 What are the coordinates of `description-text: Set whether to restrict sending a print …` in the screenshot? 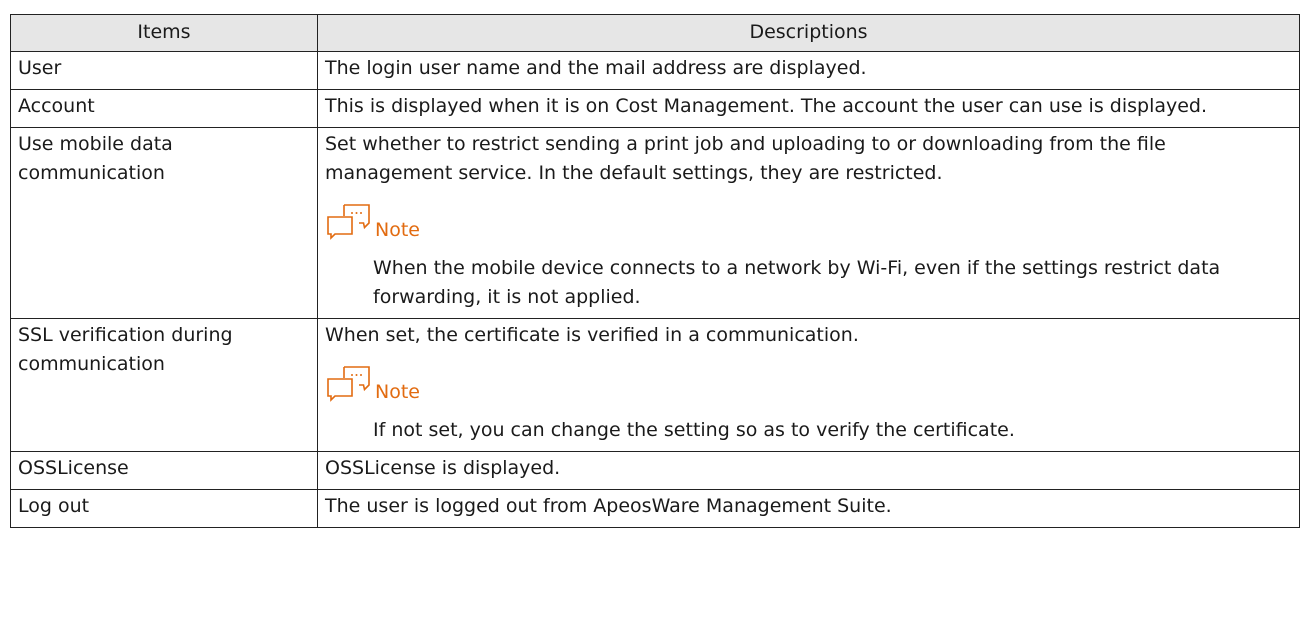 It's located at (745, 158).